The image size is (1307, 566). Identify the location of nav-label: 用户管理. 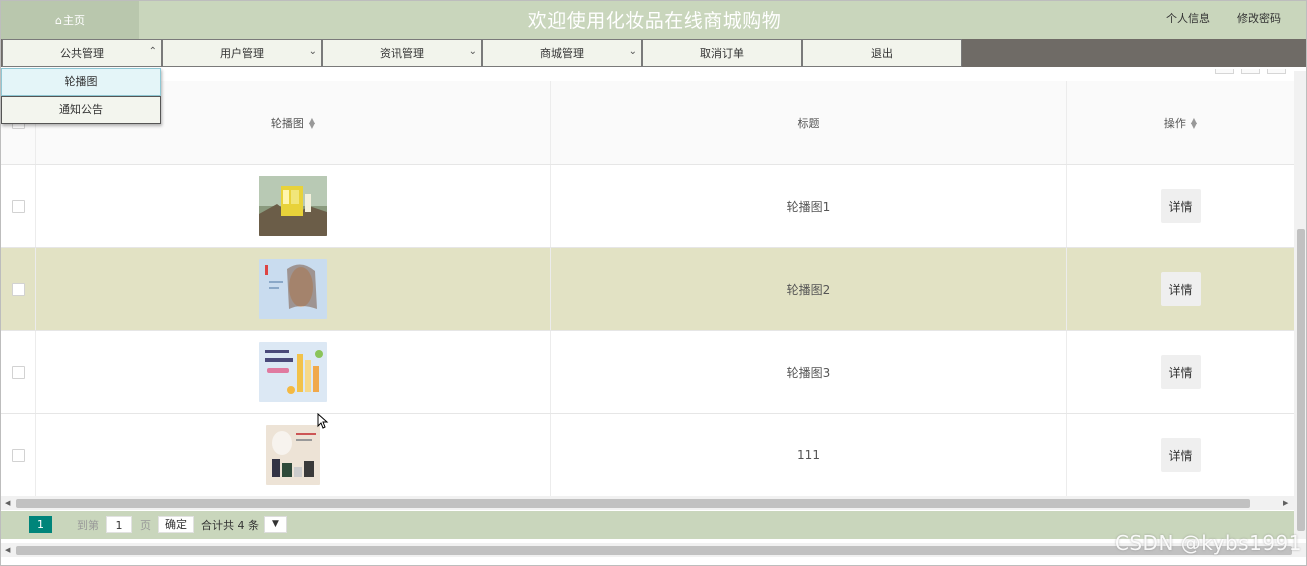
(242, 53).